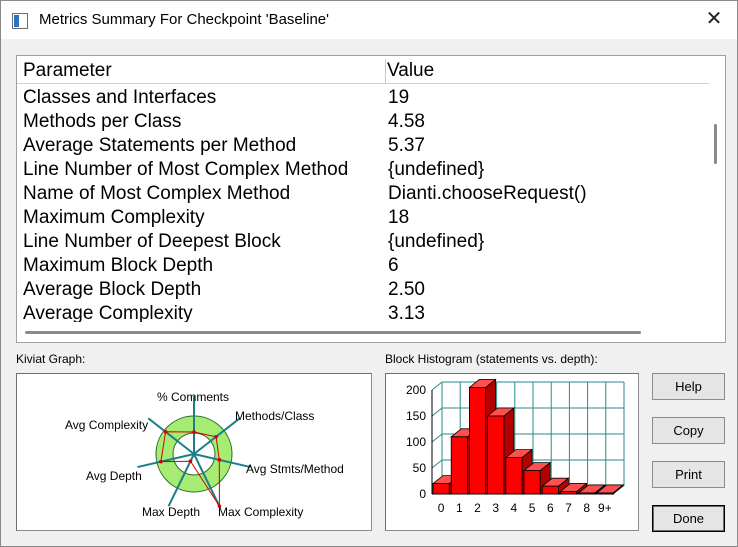 The height and width of the screenshot is (547, 738). I want to click on column-header-parameter: Parameter, so click(201, 71).